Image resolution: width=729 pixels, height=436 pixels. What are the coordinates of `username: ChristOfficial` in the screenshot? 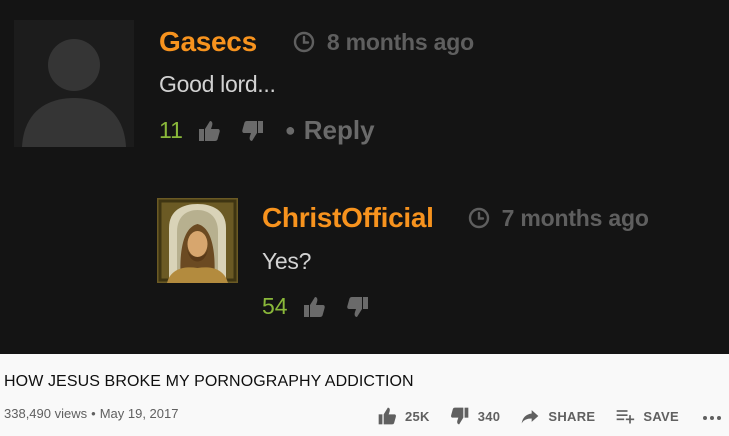 It's located at (348, 218).